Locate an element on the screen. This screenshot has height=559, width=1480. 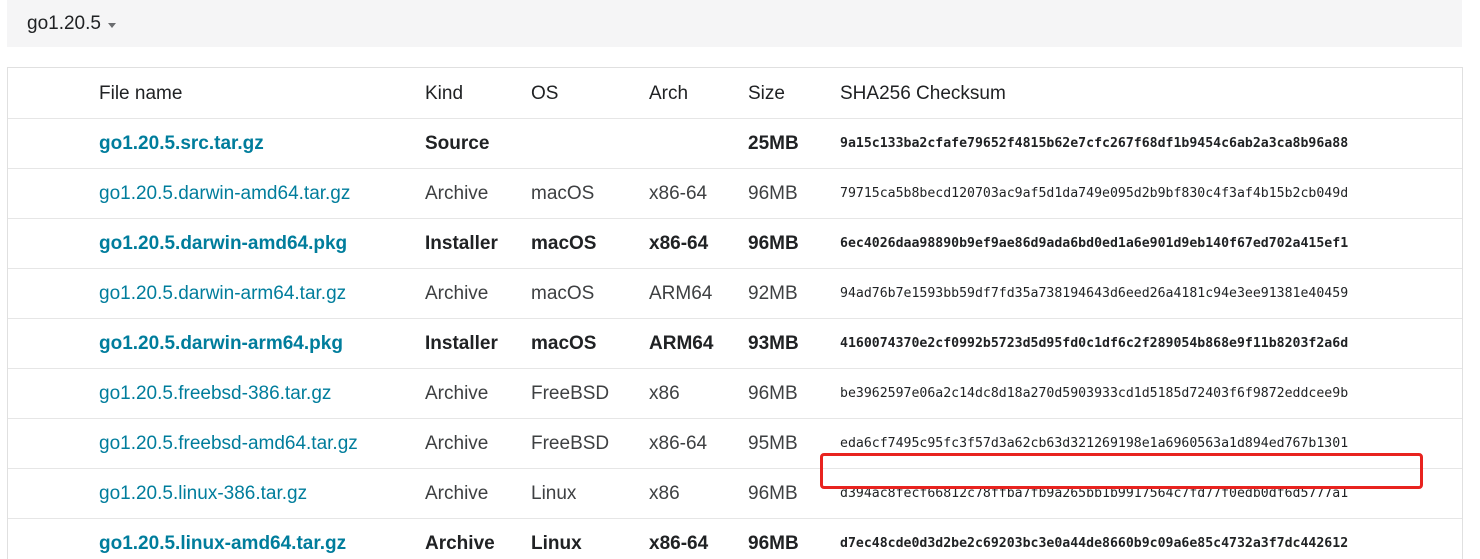
file-name-link: go1.20.5.freebsd-386.tar.gz is located at coordinates (215, 393).